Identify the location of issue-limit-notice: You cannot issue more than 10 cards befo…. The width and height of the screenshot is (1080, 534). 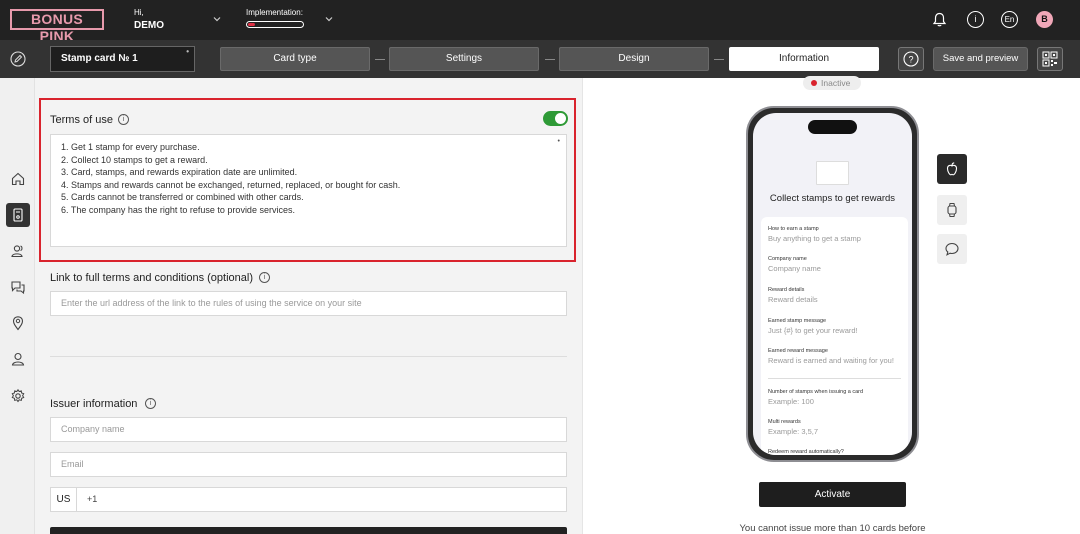
(832, 528).